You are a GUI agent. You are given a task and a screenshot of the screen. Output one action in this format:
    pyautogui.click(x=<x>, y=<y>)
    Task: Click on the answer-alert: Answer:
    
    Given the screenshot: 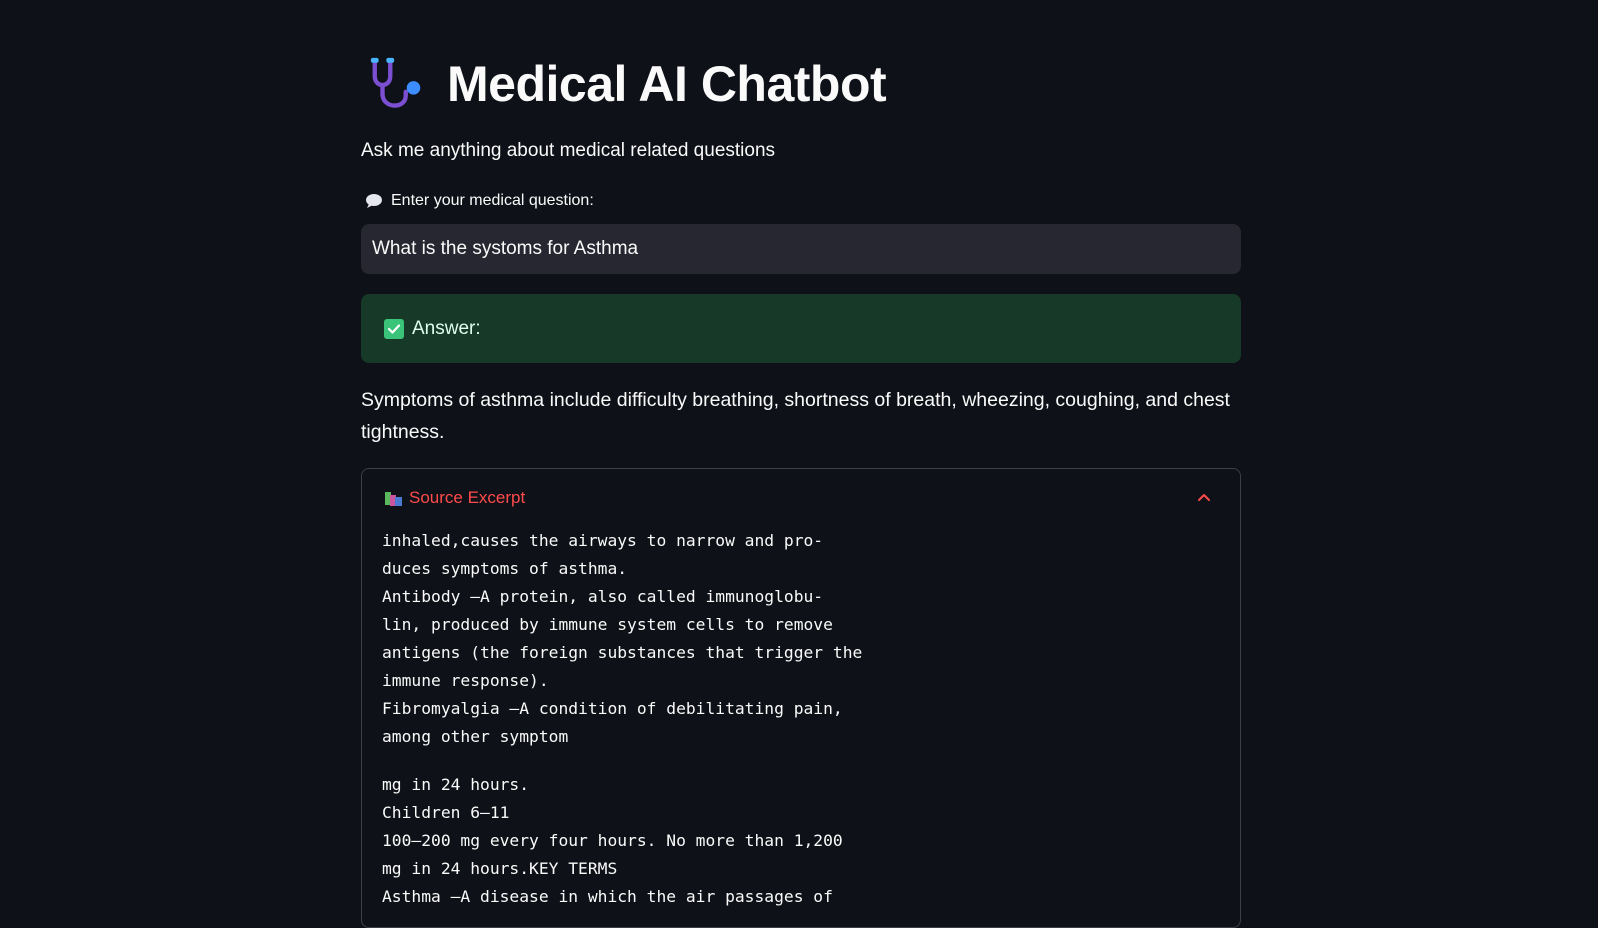 What is the action you would take?
    pyautogui.click(x=801, y=328)
    